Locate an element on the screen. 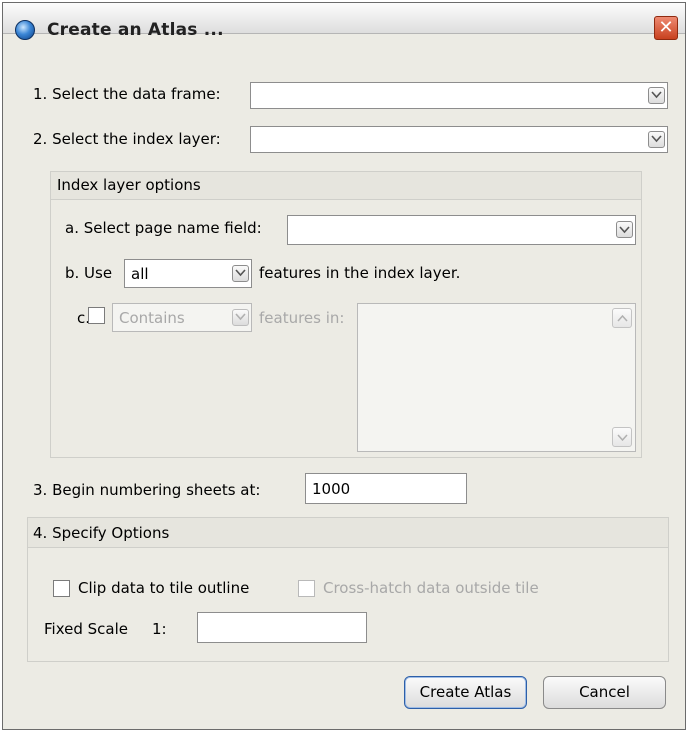  index-layer-dropdown is located at coordinates (459, 139).